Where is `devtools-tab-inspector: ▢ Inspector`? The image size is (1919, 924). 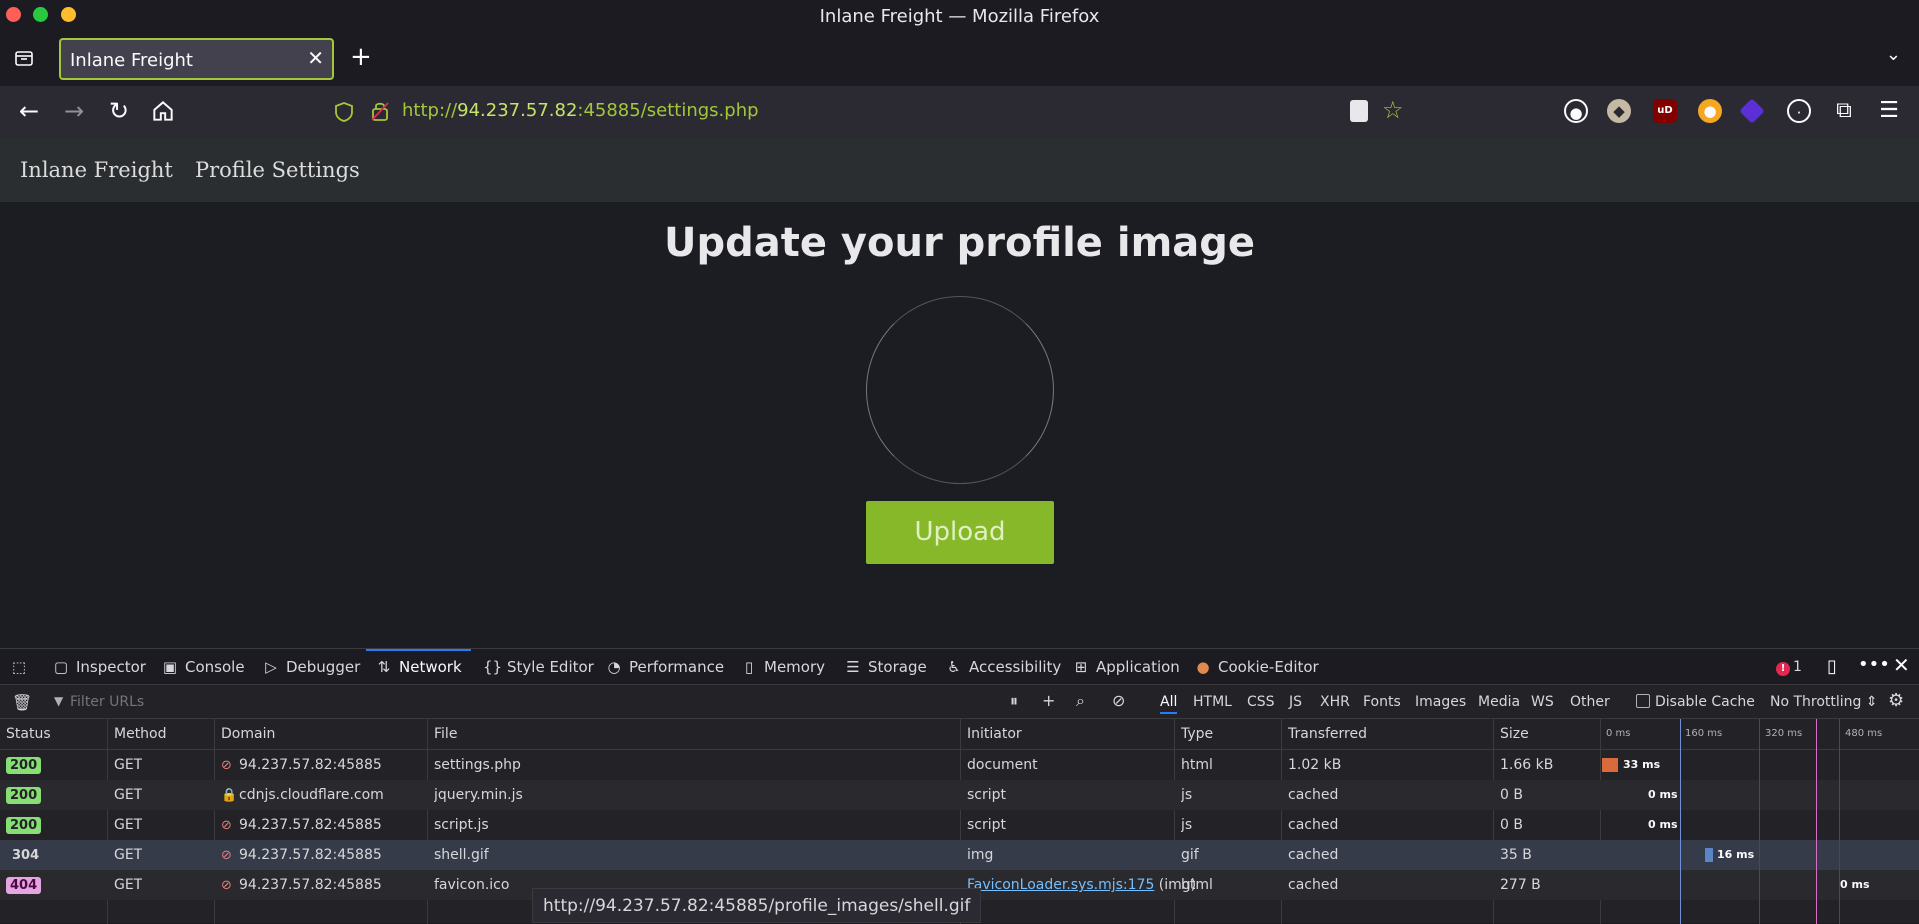 devtools-tab-inspector: ▢ Inspector is located at coordinates (99, 667).